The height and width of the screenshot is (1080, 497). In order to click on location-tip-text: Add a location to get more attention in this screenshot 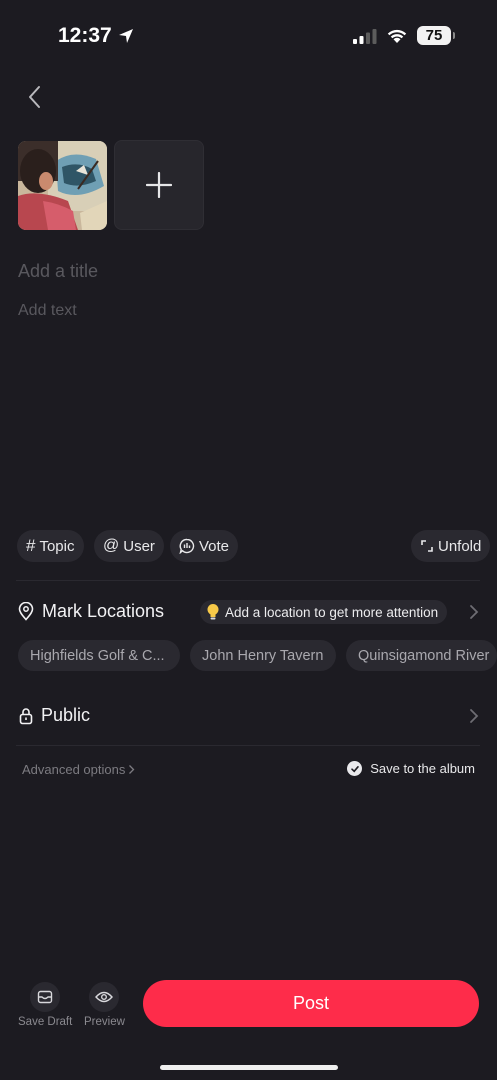, I will do `click(332, 612)`.